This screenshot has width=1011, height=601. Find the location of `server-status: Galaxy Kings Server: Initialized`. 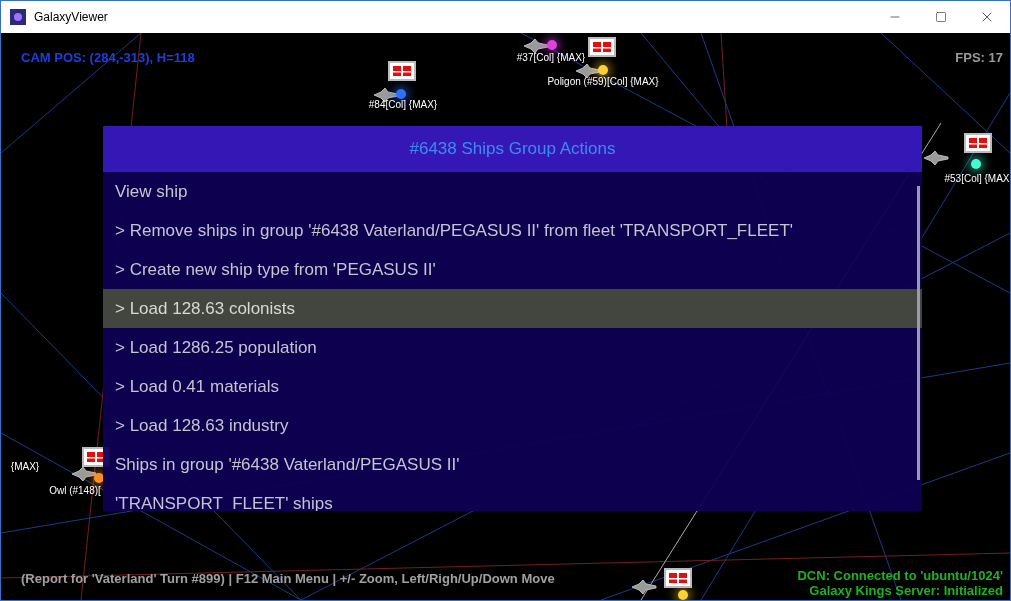

server-status: Galaxy Kings Server: Initialized is located at coordinates (906, 590).